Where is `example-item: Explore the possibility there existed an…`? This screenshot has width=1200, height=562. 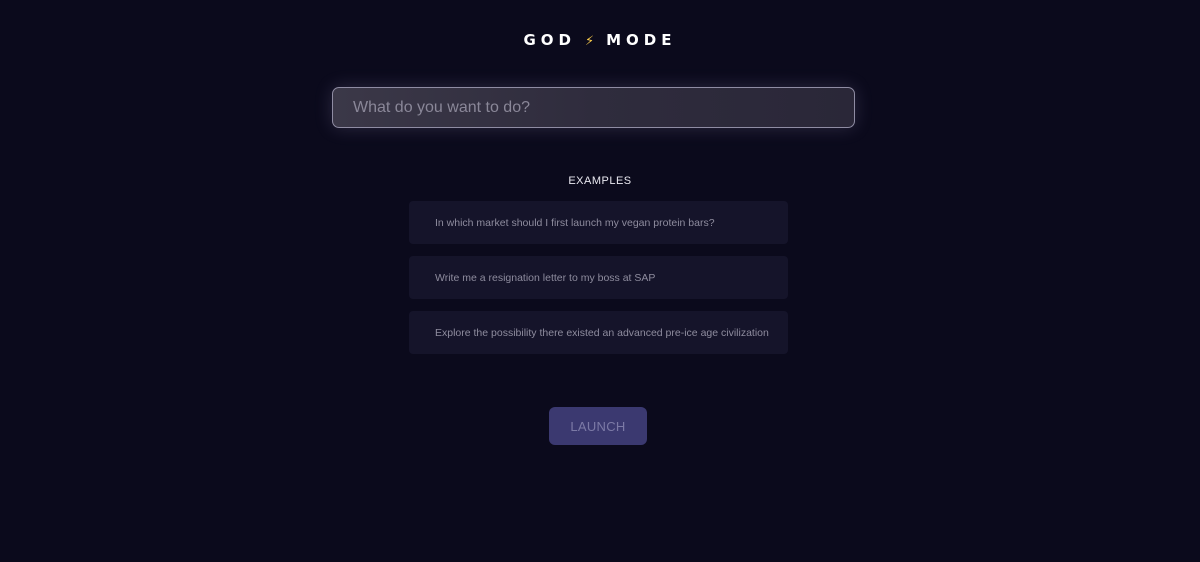
example-item: Explore the possibility there existed an… is located at coordinates (598, 332).